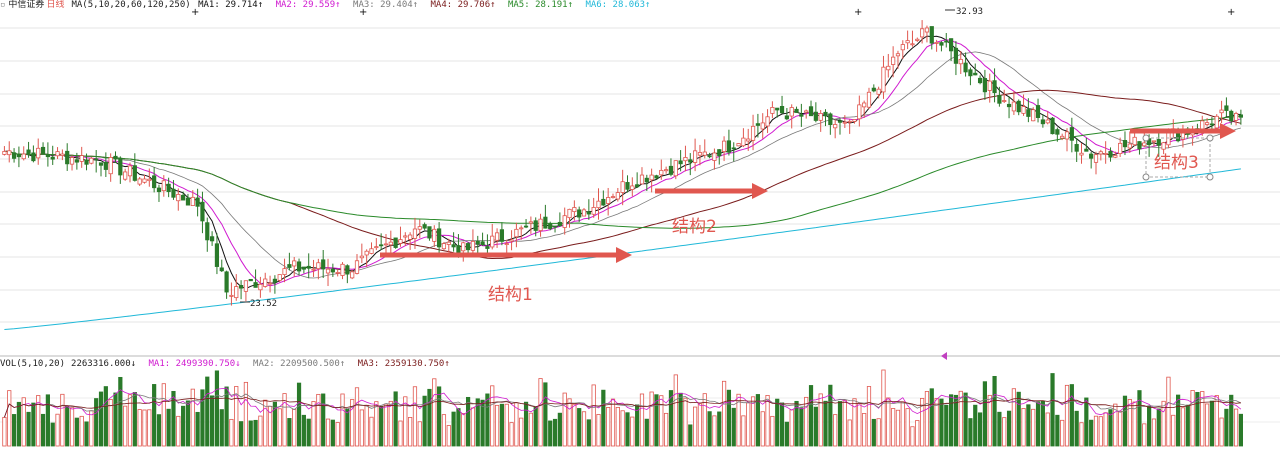  I want to click on structure-1-arrow-head, so click(624, 255).